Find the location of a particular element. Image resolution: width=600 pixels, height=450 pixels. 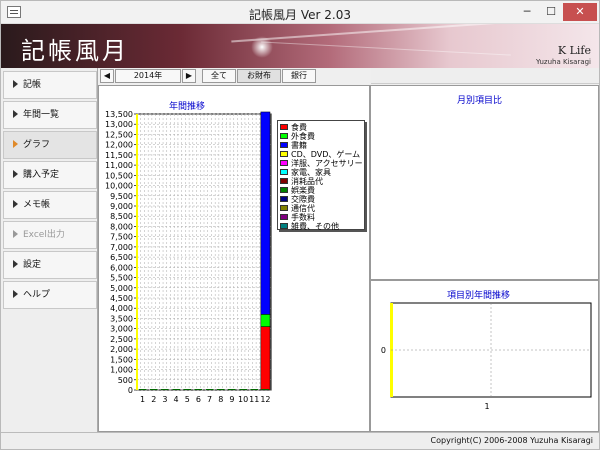

copyright-text: Copyright(C) 2006-2008 Yuzuha Kisaragi is located at coordinates (511, 440).